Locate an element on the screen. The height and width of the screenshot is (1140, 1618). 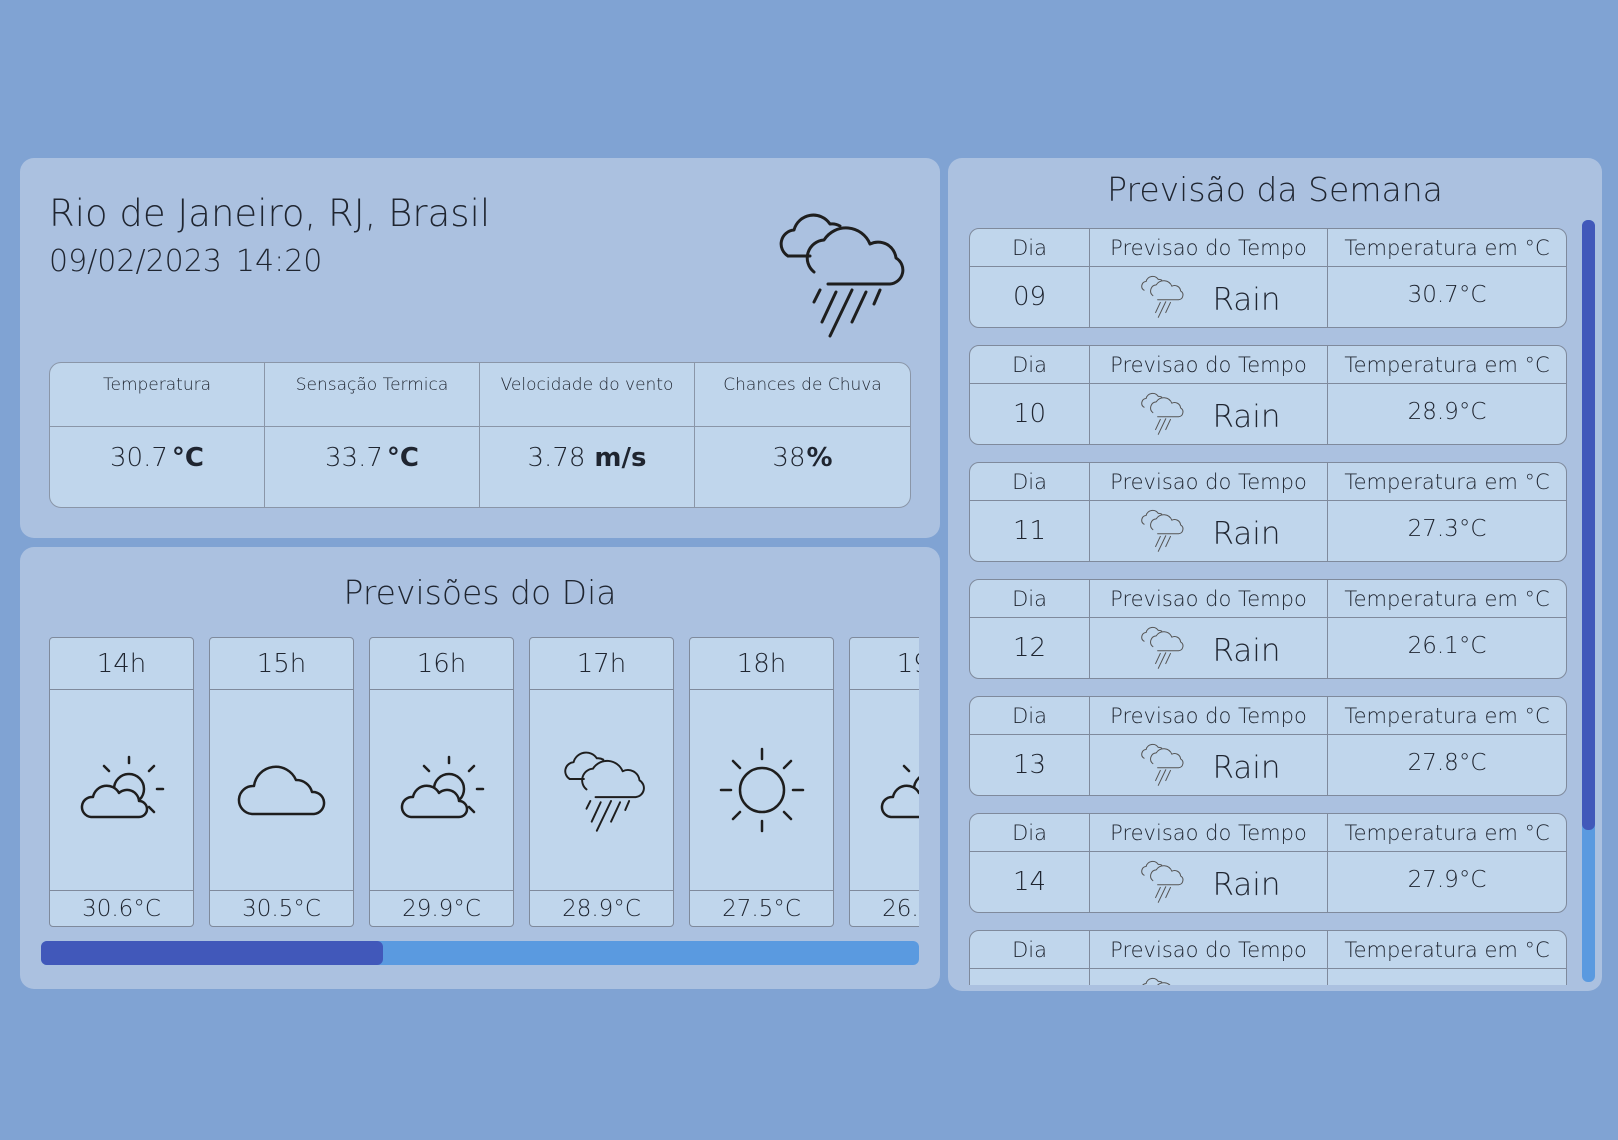
day-number: 12 is located at coordinates (1030, 648).